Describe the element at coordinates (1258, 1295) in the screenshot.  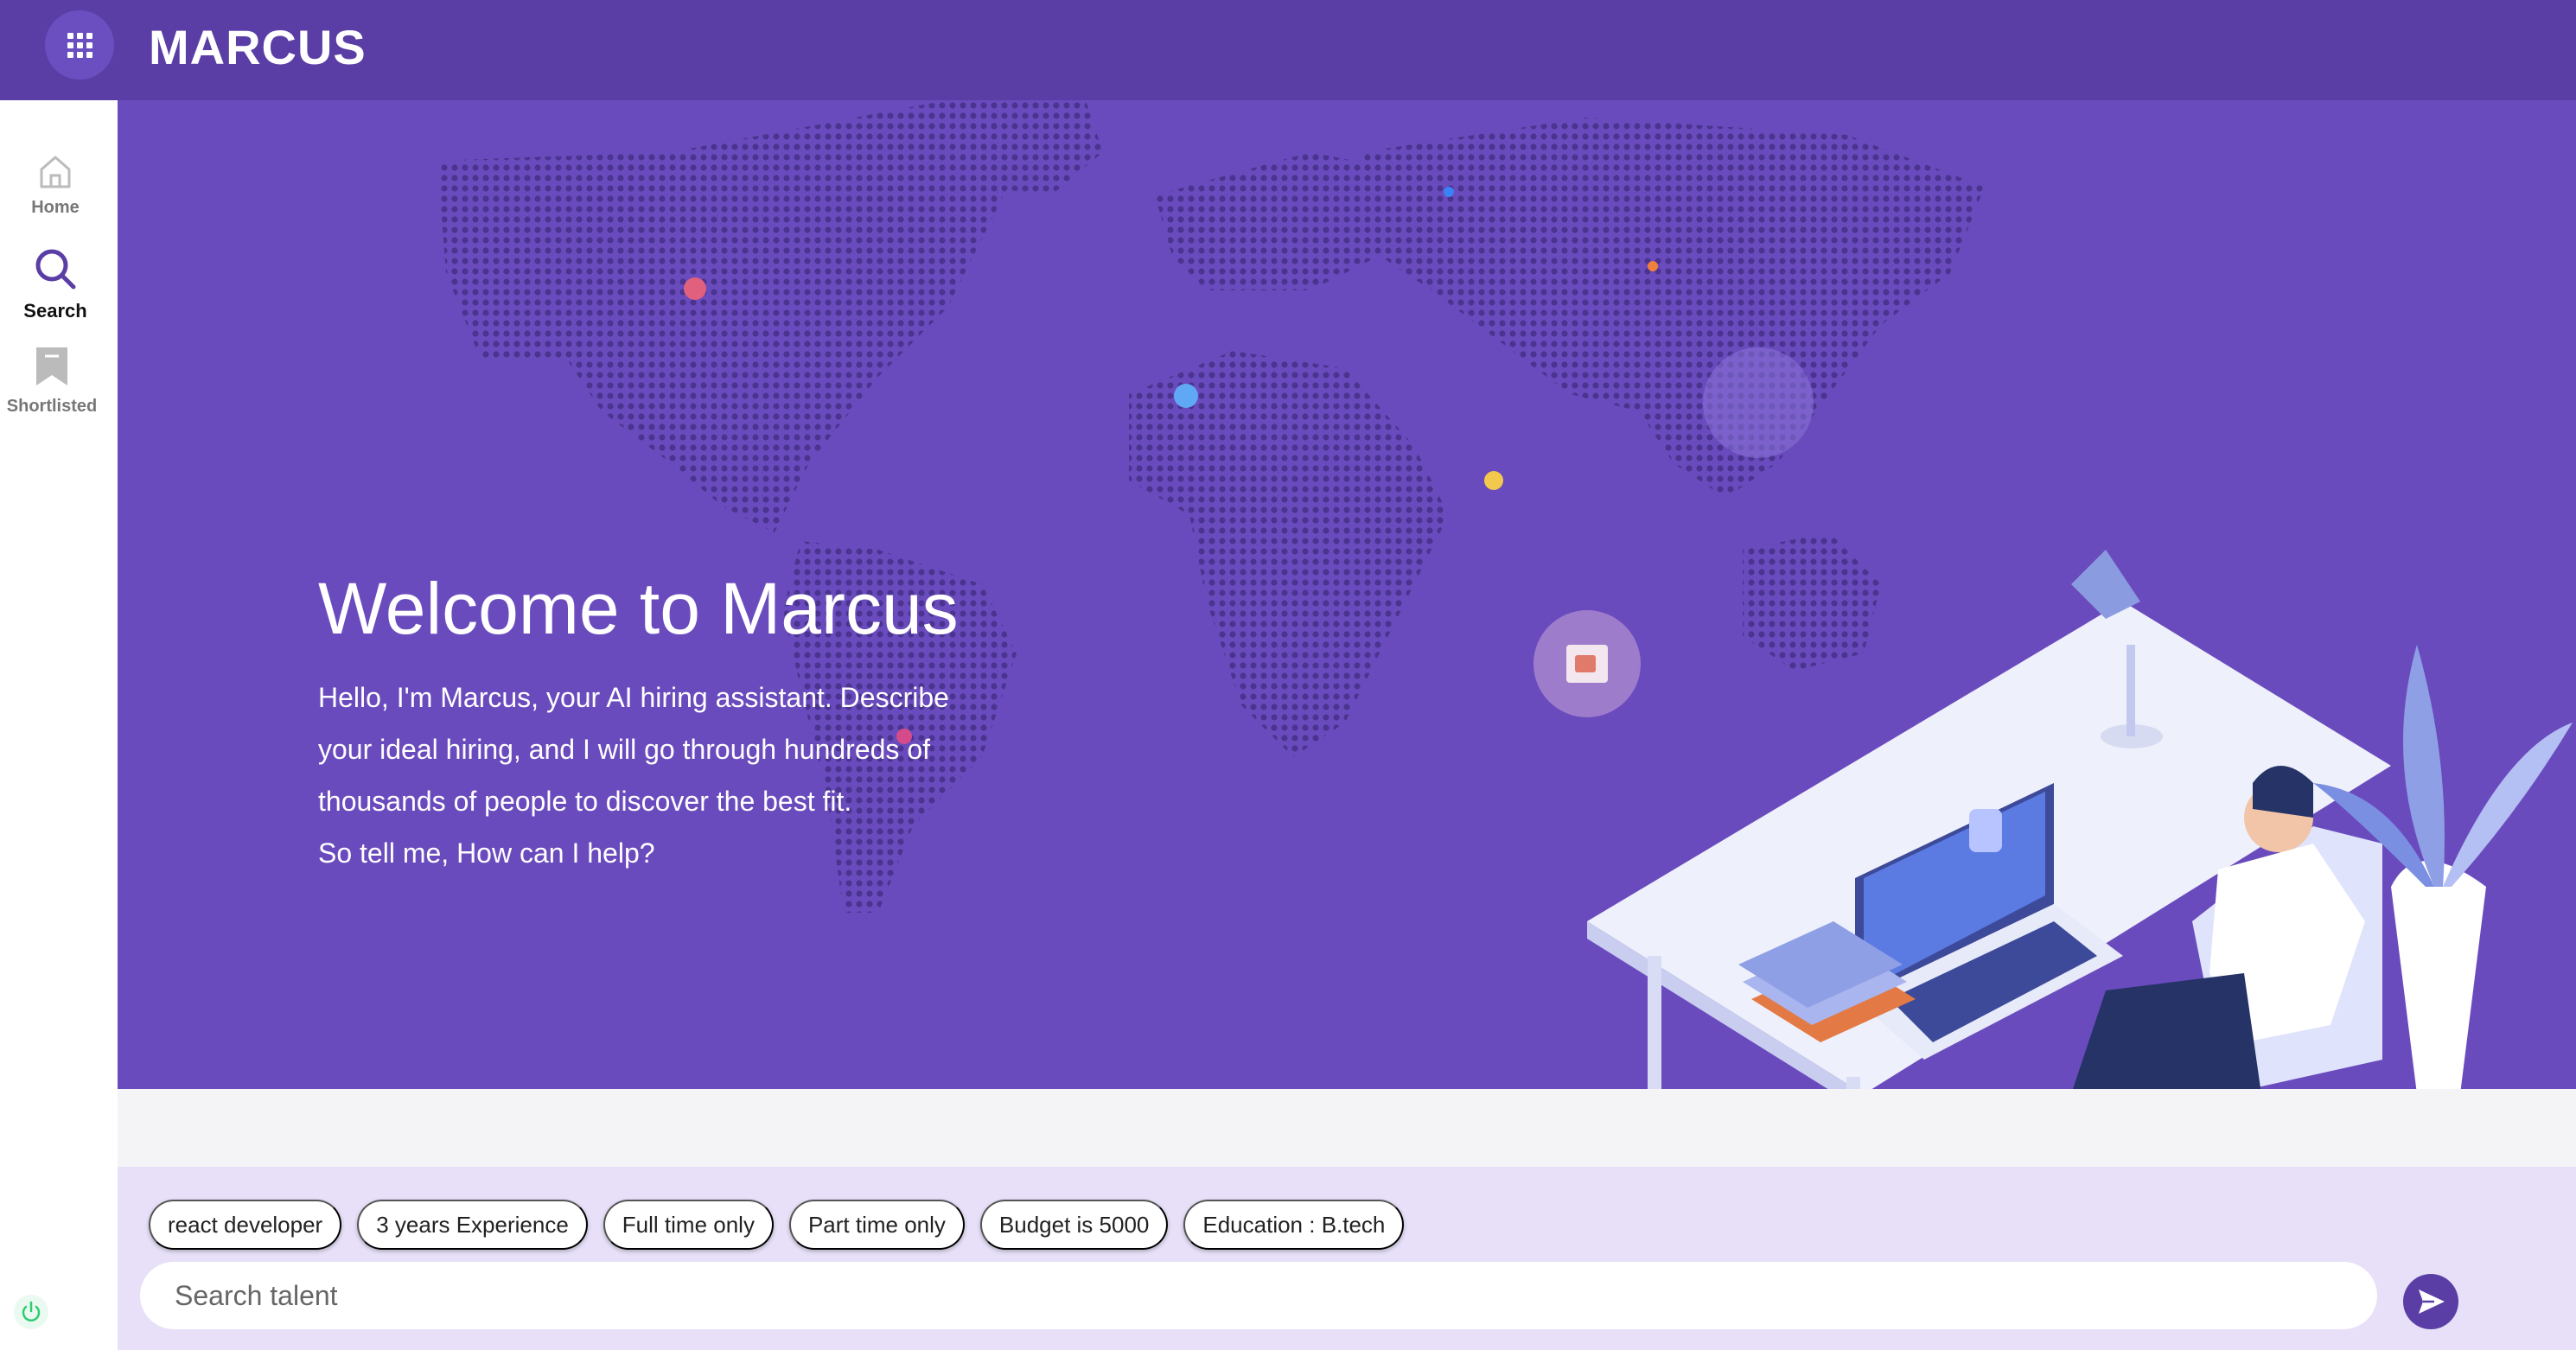
I see `search-input` at that location.